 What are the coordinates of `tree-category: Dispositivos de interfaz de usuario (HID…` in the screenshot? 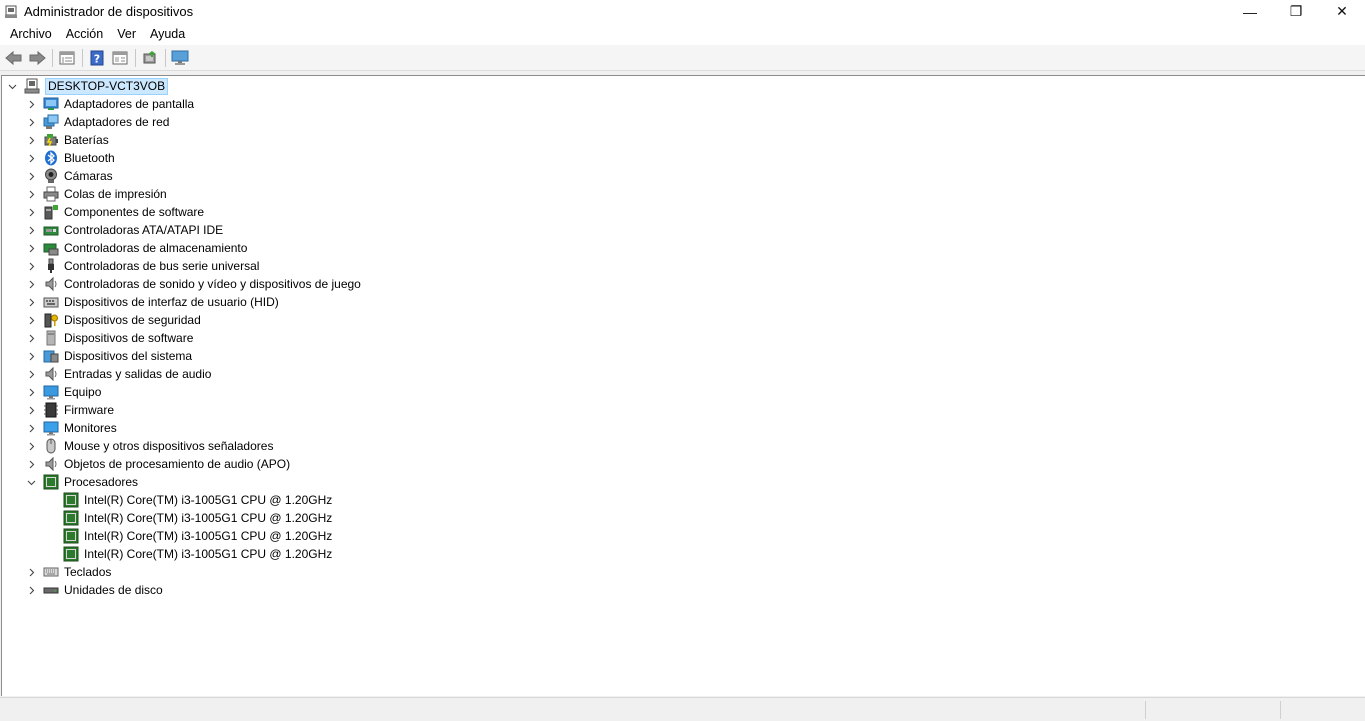 It's located at (152, 302).